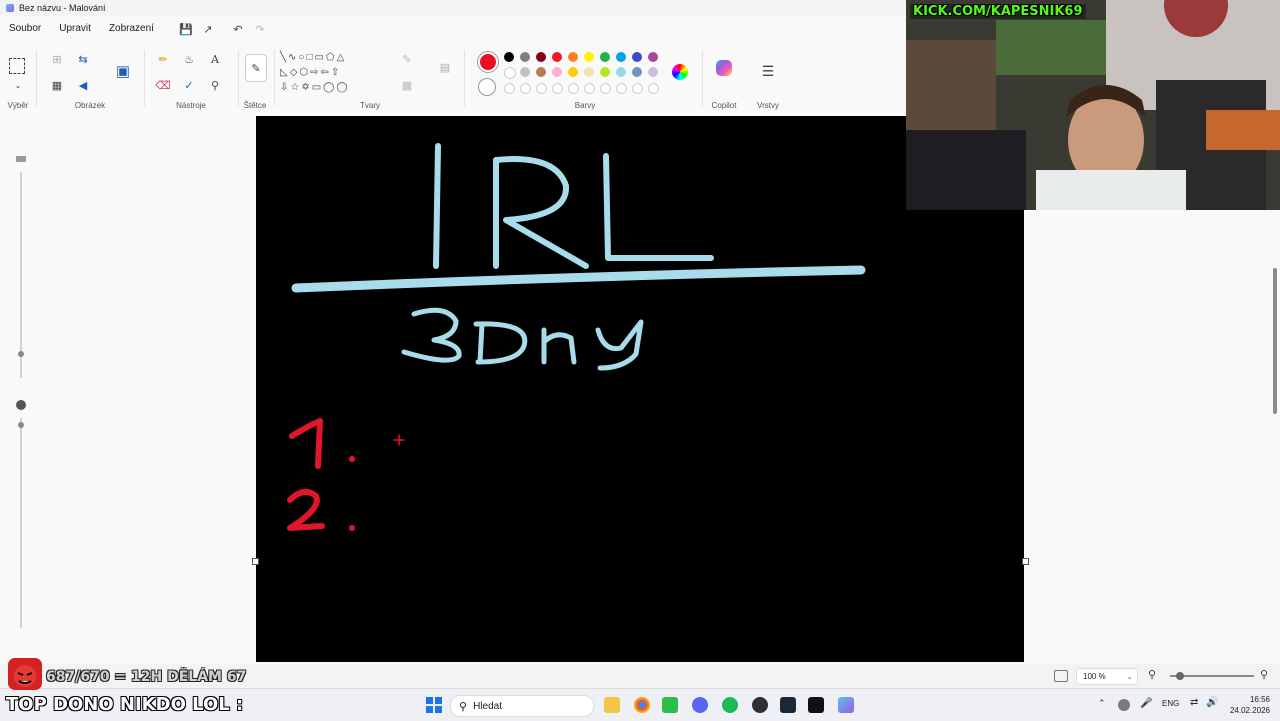 This screenshot has height=721, width=1280. Describe the element at coordinates (642, 705) in the screenshot. I see `chrome-icon` at that location.